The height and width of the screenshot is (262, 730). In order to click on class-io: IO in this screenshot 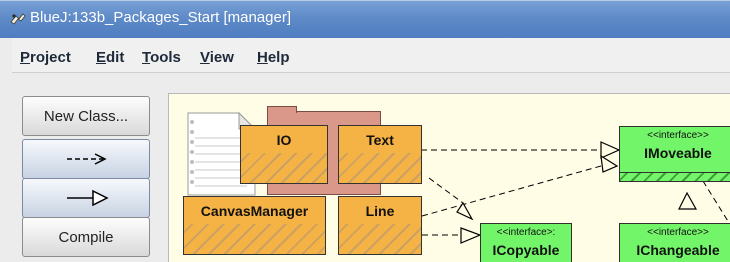, I will do `click(284, 154)`.